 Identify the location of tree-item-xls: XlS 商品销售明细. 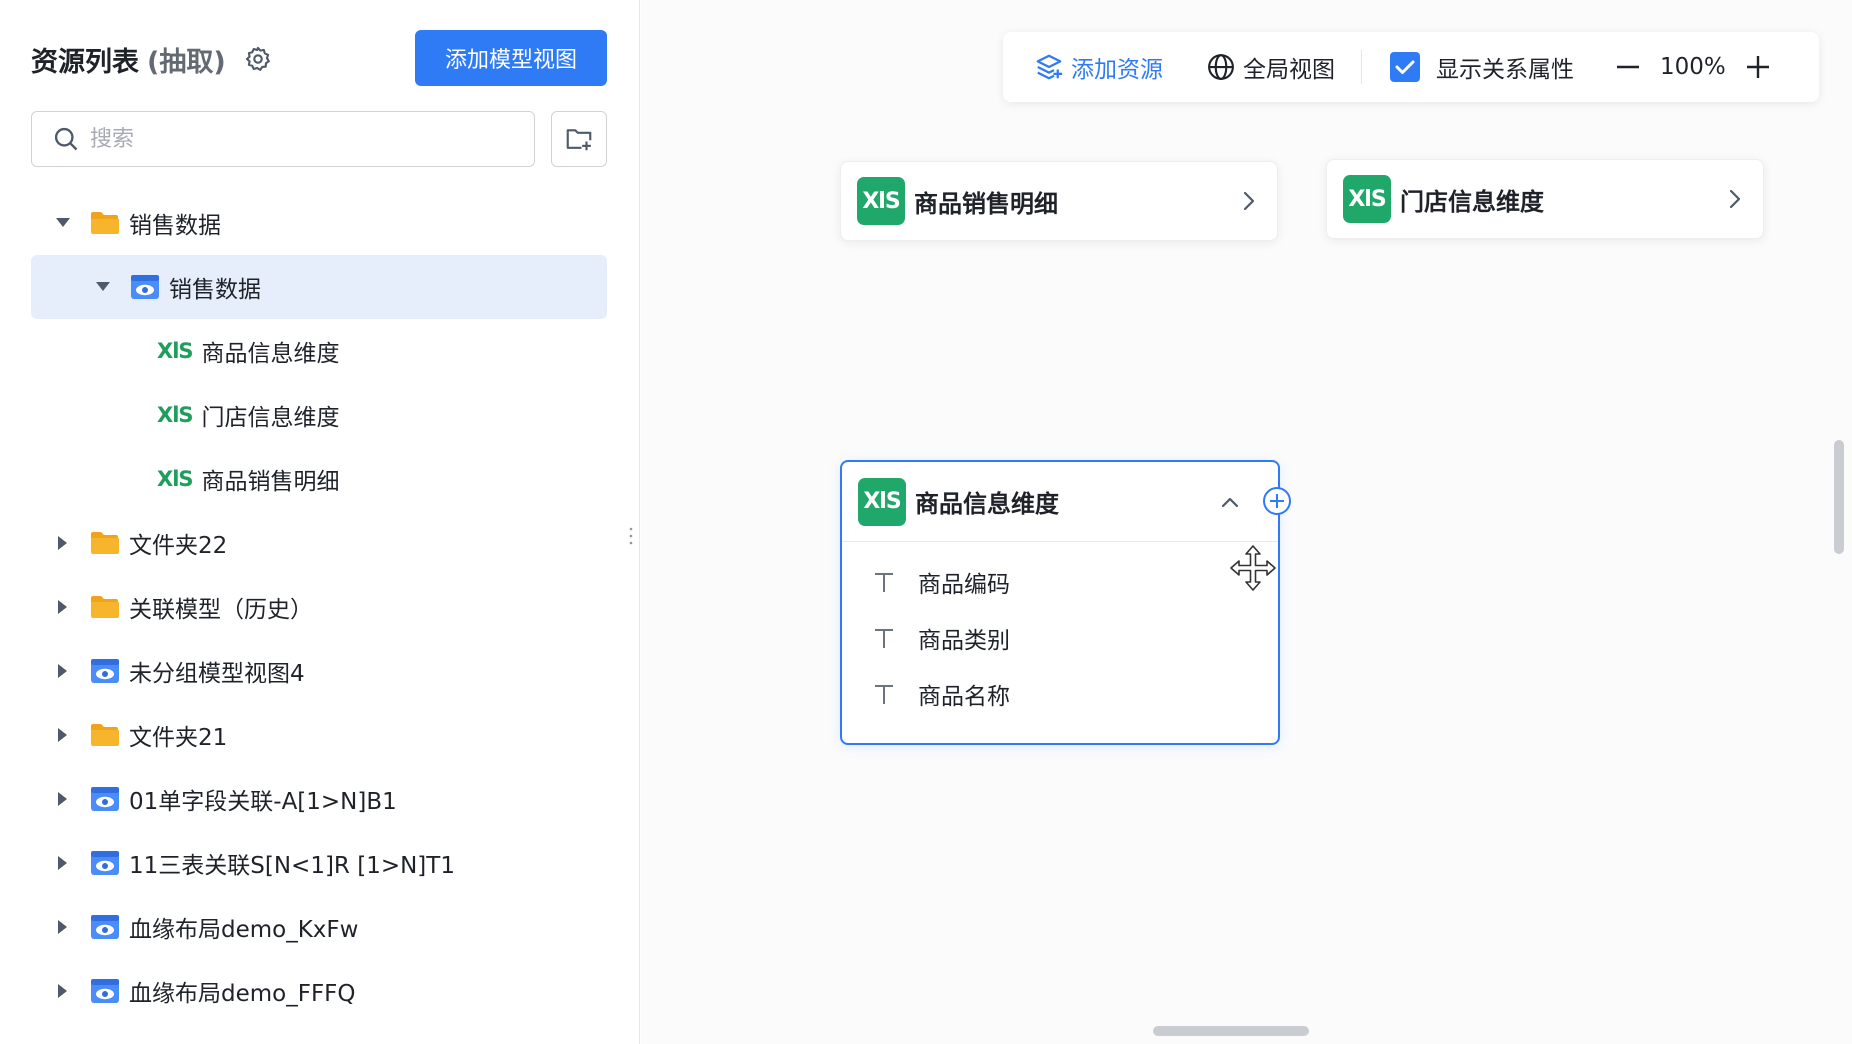
(319, 479).